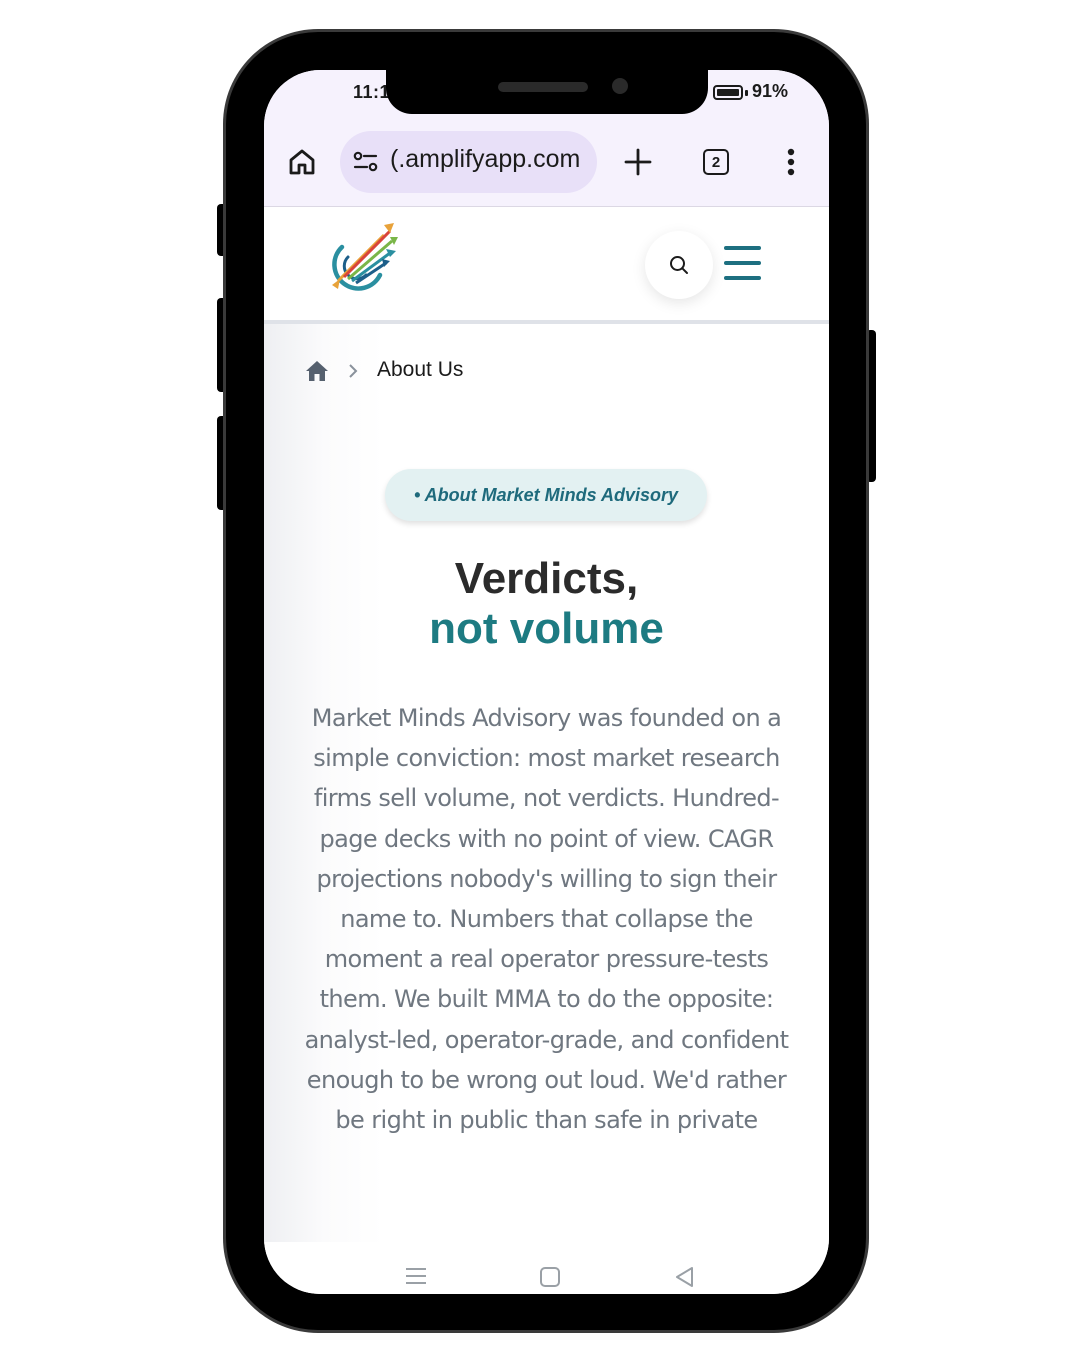 The width and height of the screenshot is (1080, 1350). Describe the element at coordinates (317, 373) in the screenshot. I see `breadcrumb-home-icon` at that location.